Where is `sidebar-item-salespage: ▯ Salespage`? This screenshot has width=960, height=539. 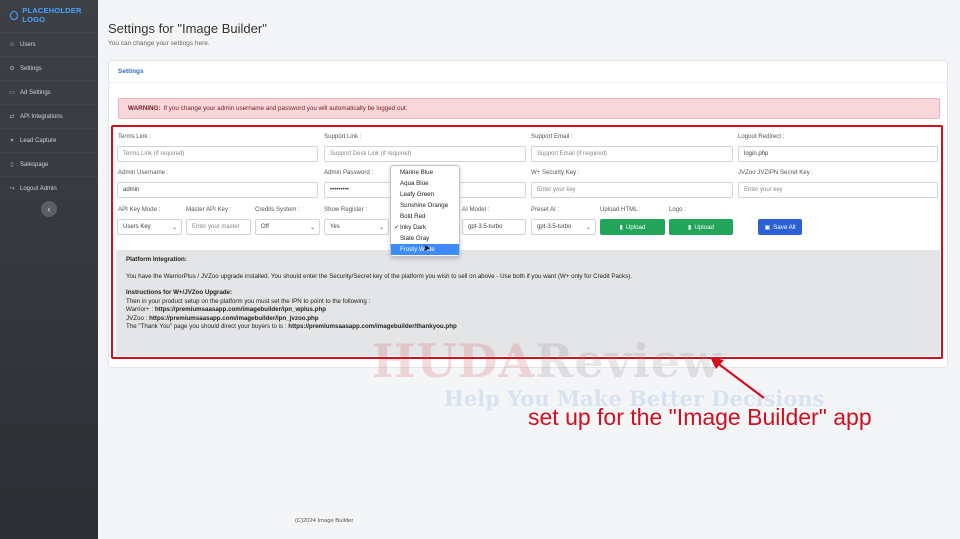
sidebar-item-salespage: ▯ Salespage is located at coordinates (49, 164).